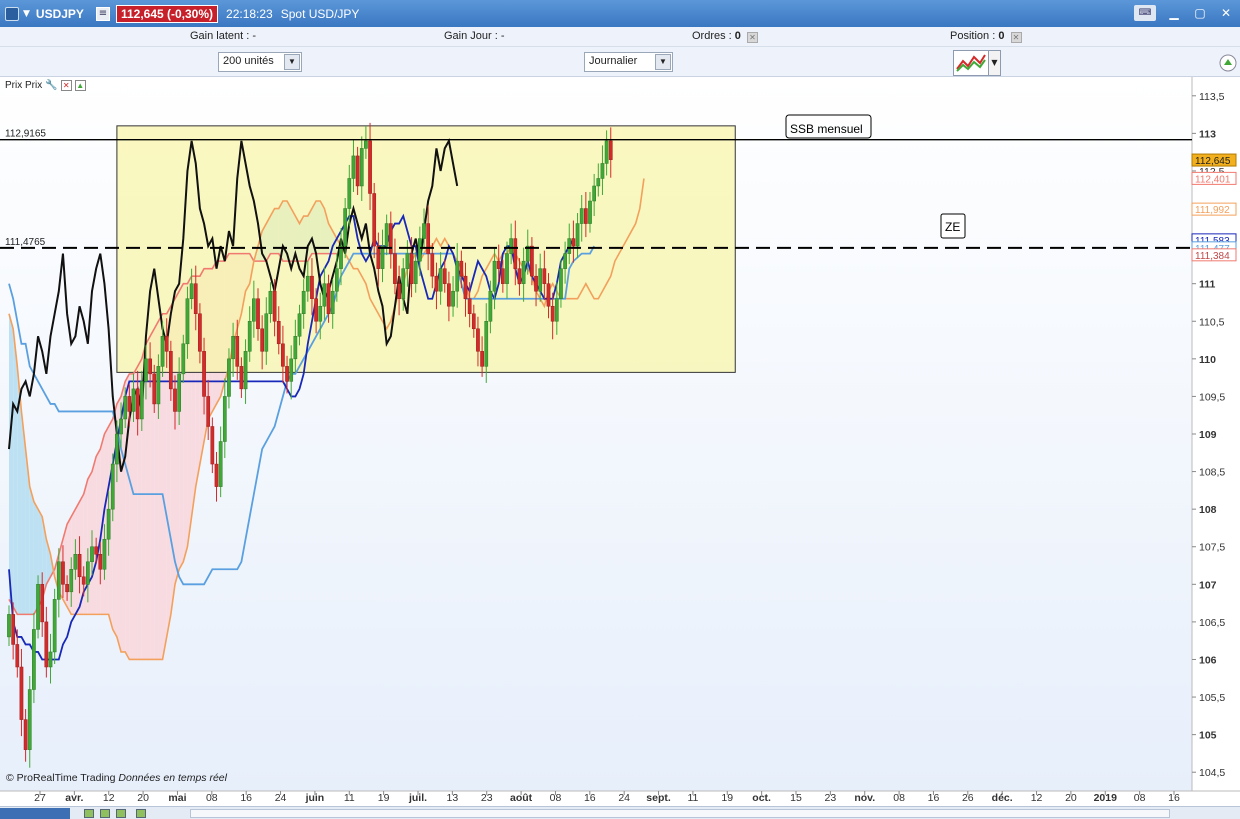  What do you see at coordinates (556, 798) in the screenshot?
I see `x-tick-label: 08` at bounding box center [556, 798].